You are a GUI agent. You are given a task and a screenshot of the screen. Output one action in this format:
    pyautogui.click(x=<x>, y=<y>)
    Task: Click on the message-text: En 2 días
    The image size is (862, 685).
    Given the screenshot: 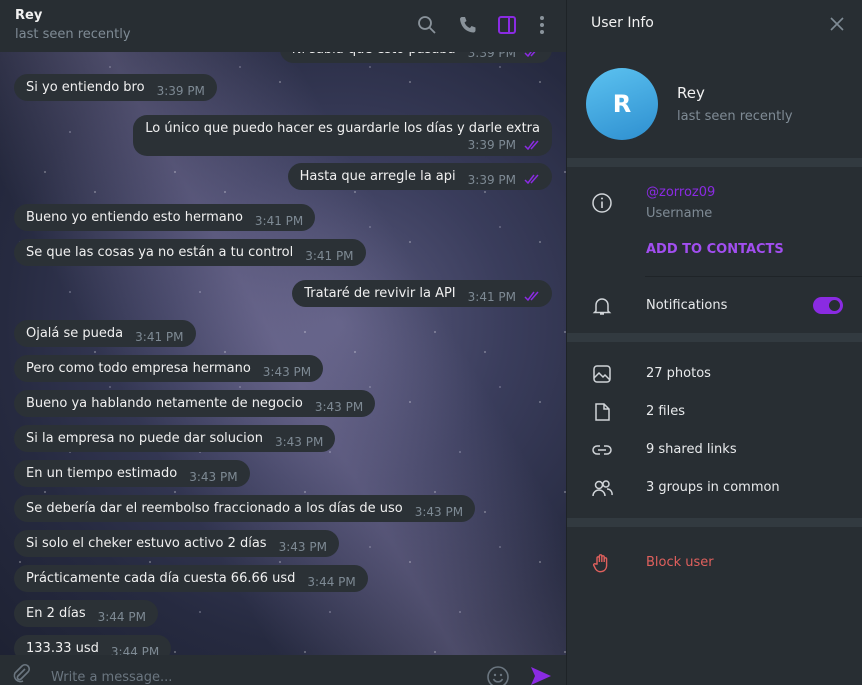 What is the action you would take?
    pyautogui.click(x=56, y=613)
    